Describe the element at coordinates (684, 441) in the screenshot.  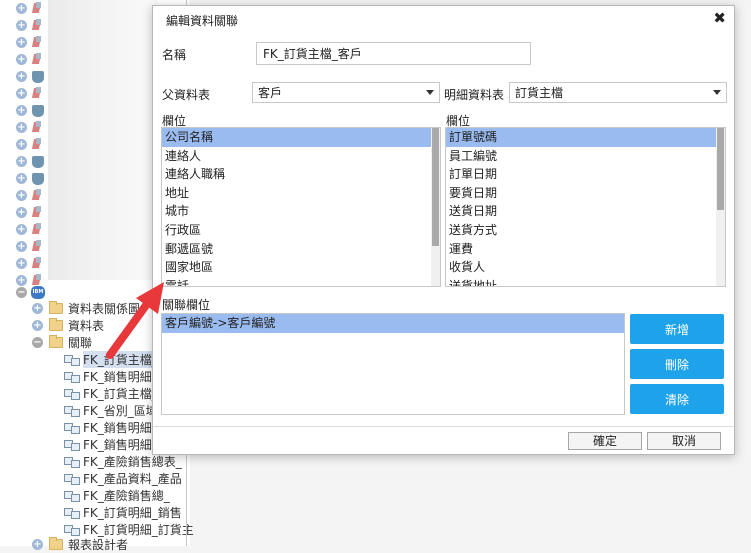
I see `cancel-button: 取消` at that location.